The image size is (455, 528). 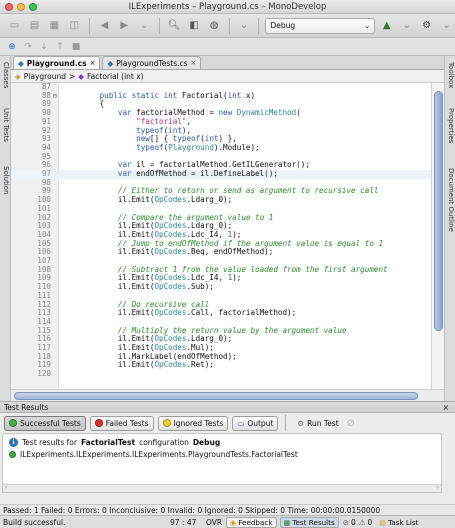 I want to click on code-token: OpCodes, so click(x=170, y=313).